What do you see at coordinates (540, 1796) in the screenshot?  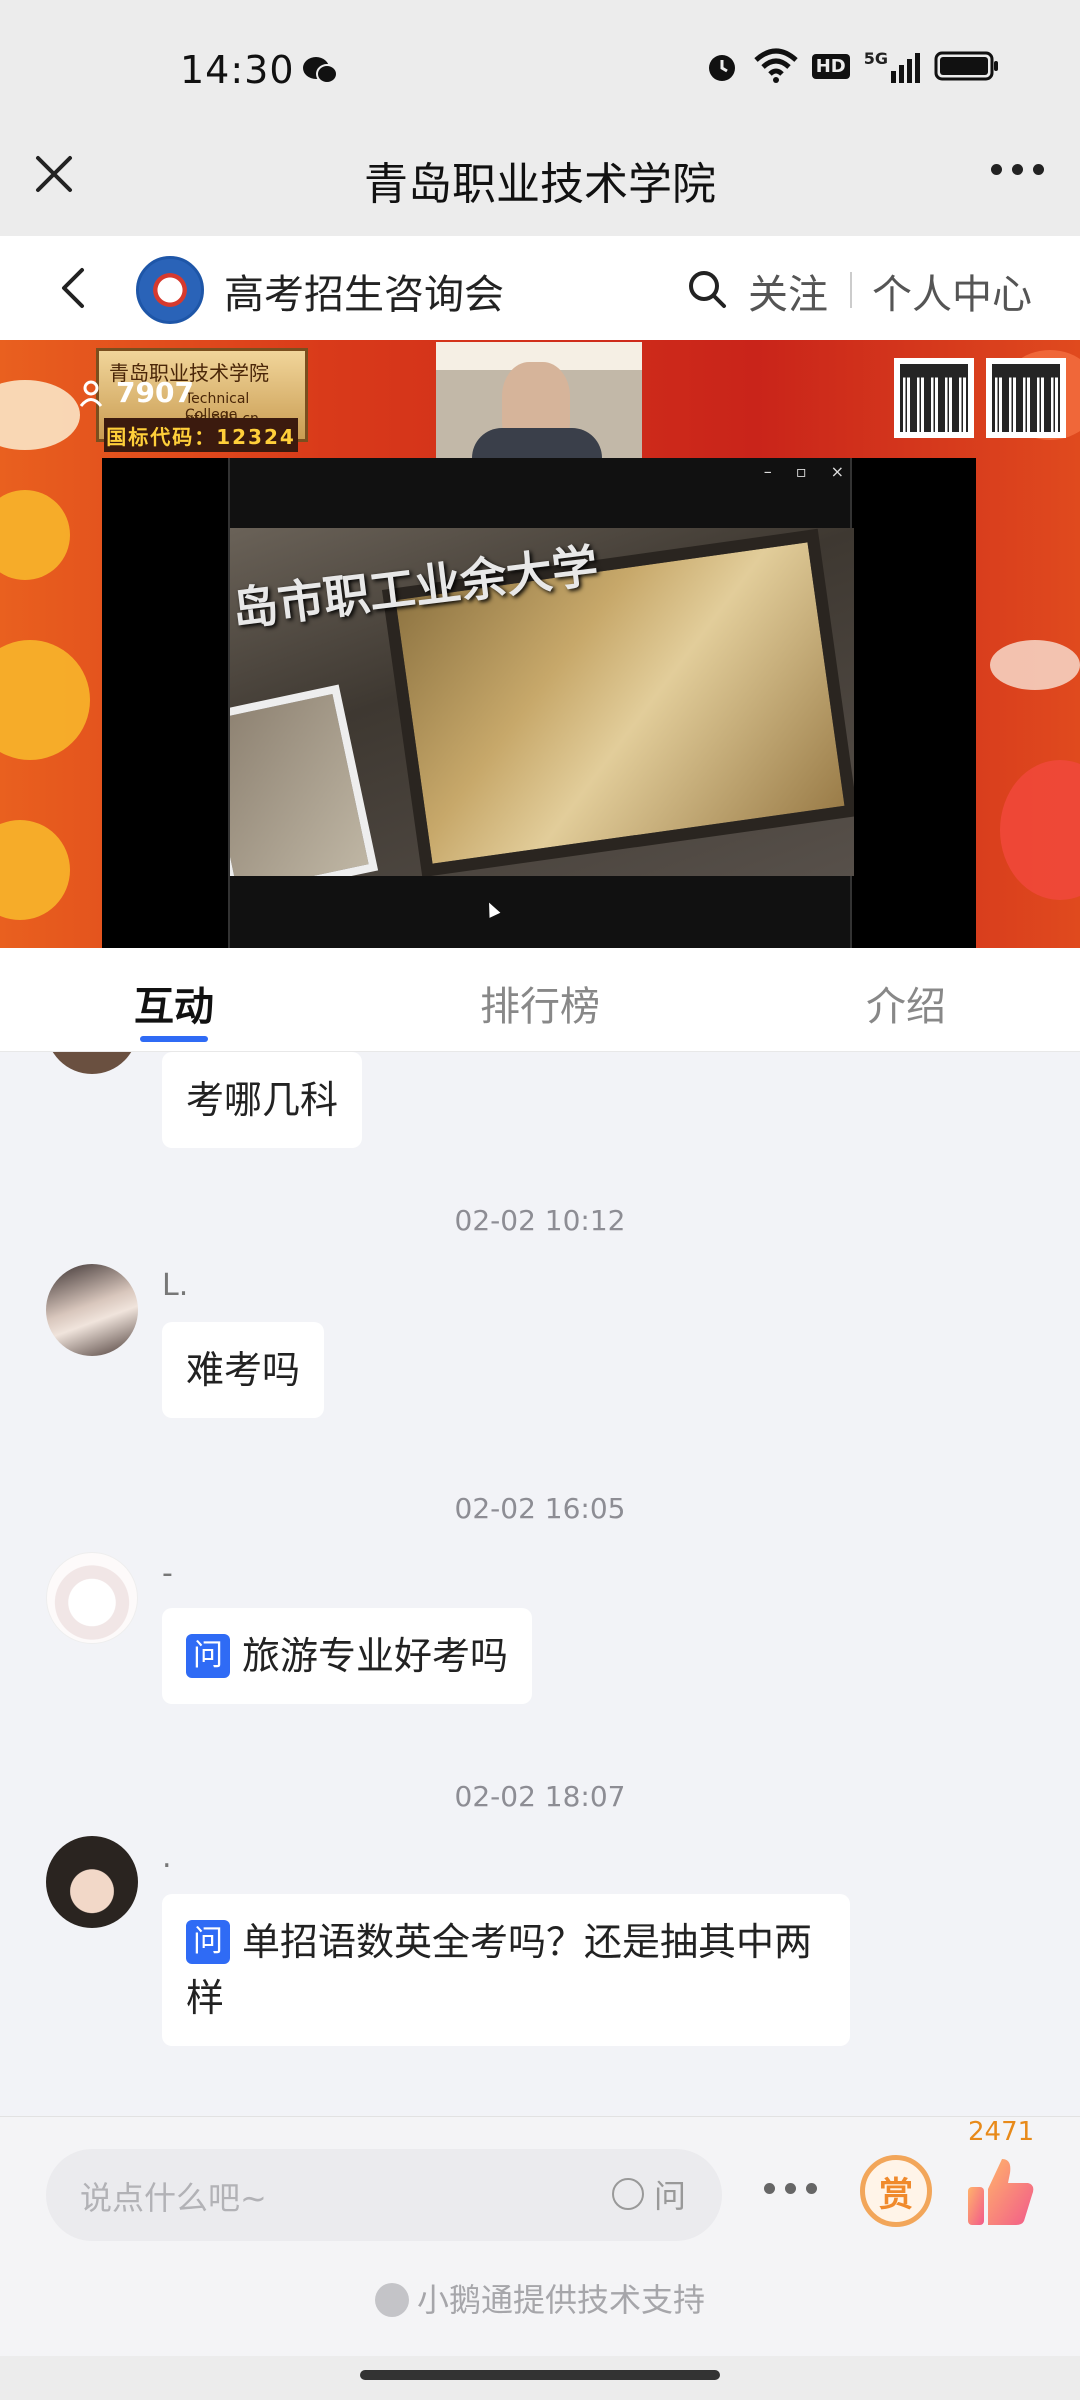 I see `message-timestamp: 02-02 18:07` at bounding box center [540, 1796].